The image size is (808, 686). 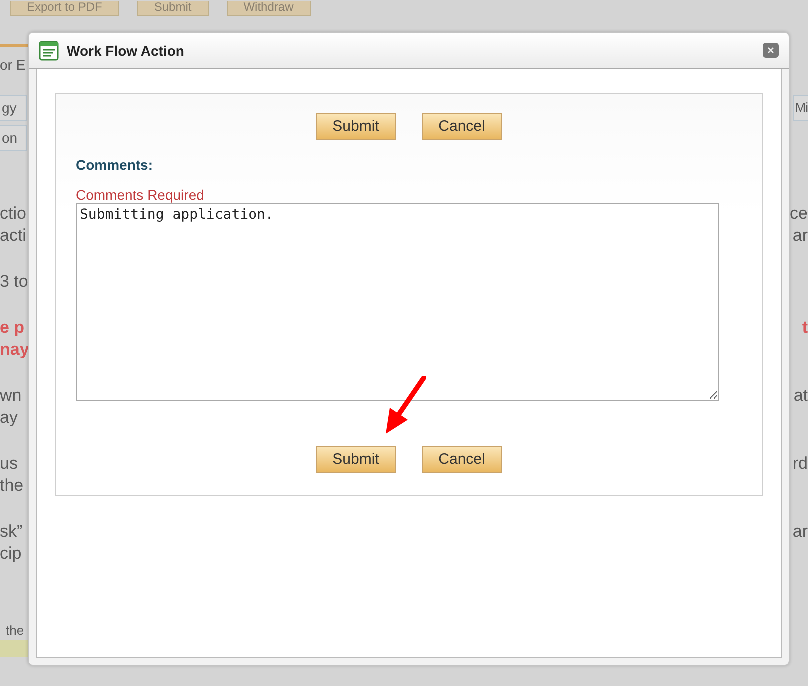 What do you see at coordinates (11, 554) in the screenshot?
I see `page-text: cip` at bounding box center [11, 554].